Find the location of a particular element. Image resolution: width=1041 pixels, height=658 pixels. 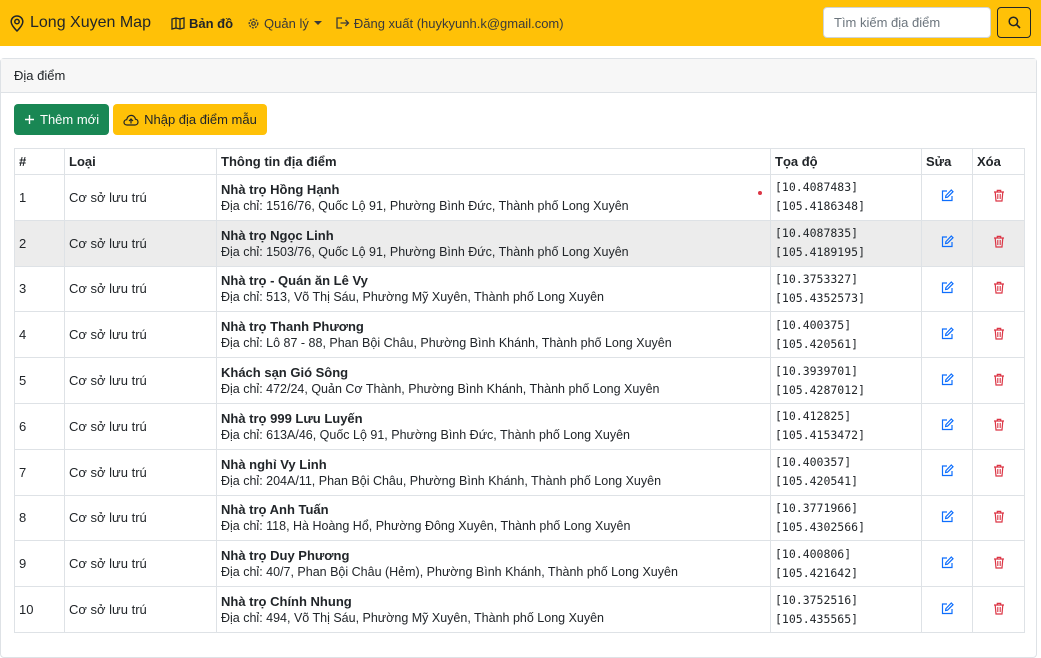

coord-lat: [10.400357] is located at coordinates (813, 462).